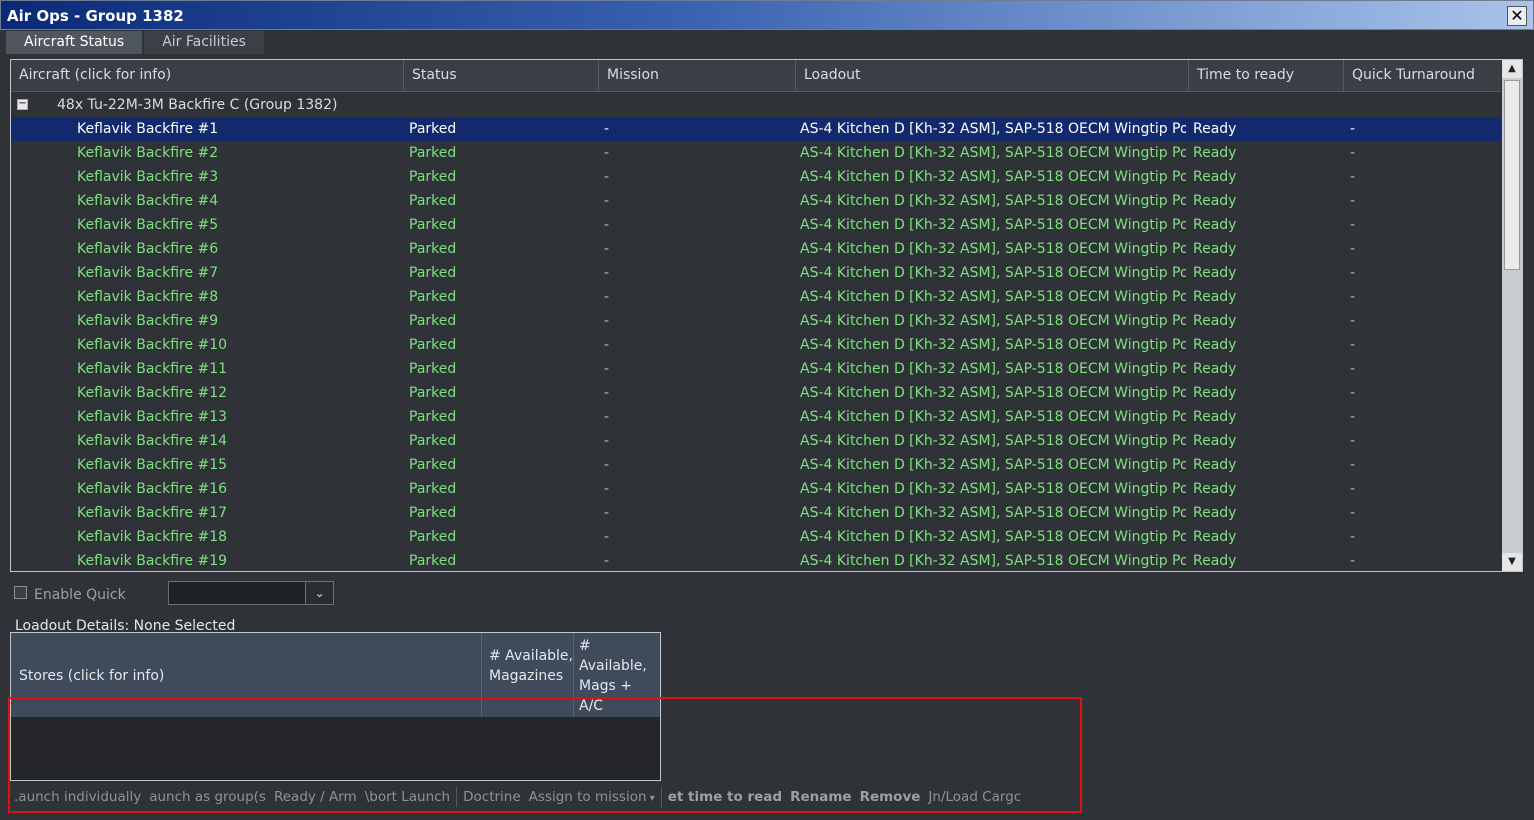 The height and width of the screenshot is (820, 1534). What do you see at coordinates (95, 16) in the screenshot?
I see `window-title: Air Ops - Group 1382` at bounding box center [95, 16].